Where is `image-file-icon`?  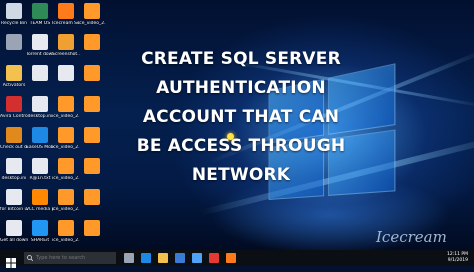
image-file-icon is located at coordinates (66, 42).